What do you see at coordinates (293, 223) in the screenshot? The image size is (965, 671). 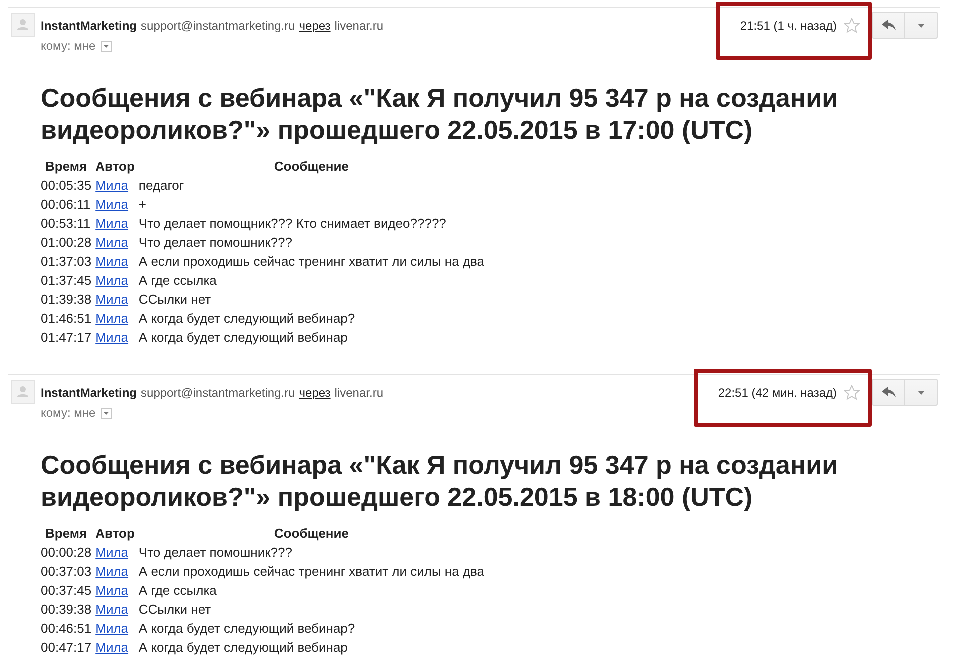 I see `message-cell-text: Что делает помощник??? Кто снимает видео?????` at bounding box center [293, 223].